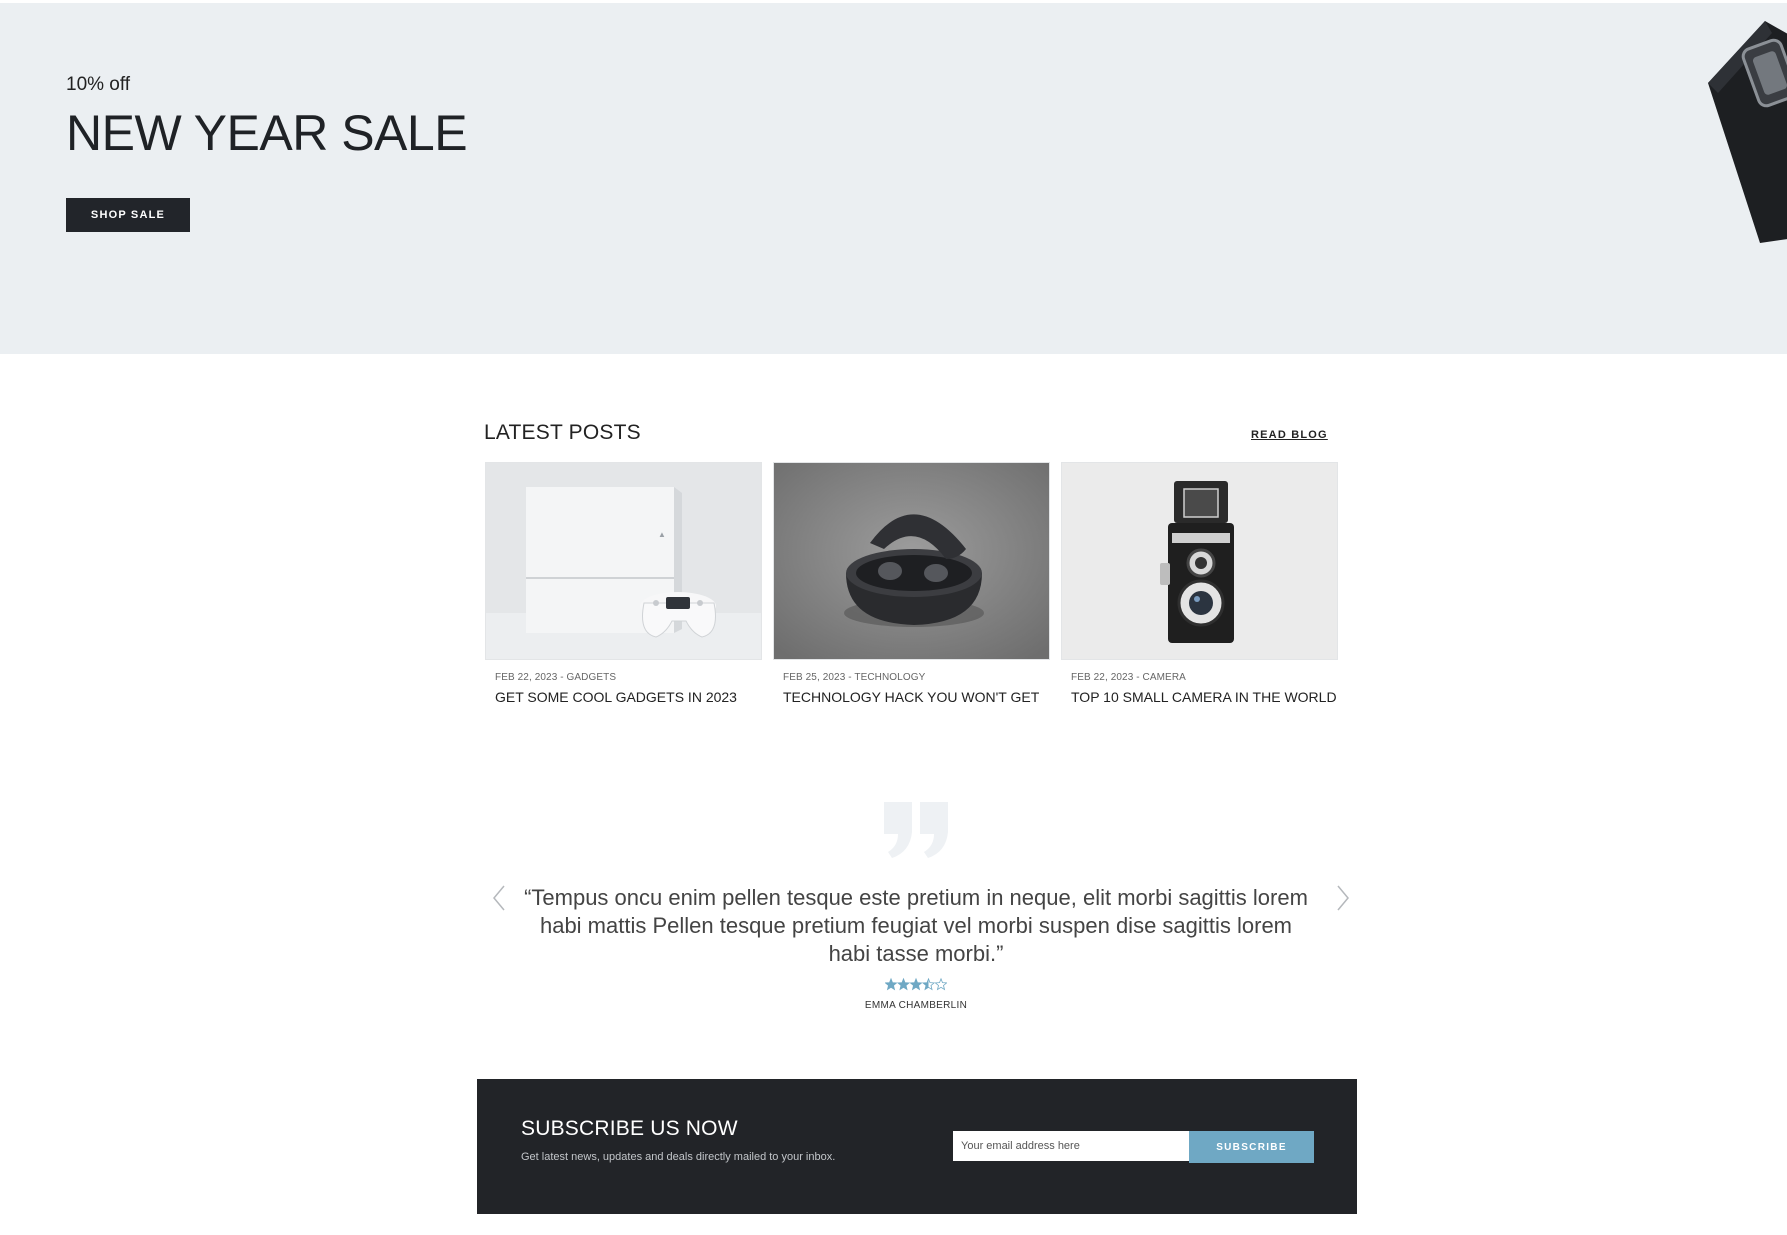 This screenshot has height=1235, width=1787. I want to click on hero-product-image, so click(1747, 132).